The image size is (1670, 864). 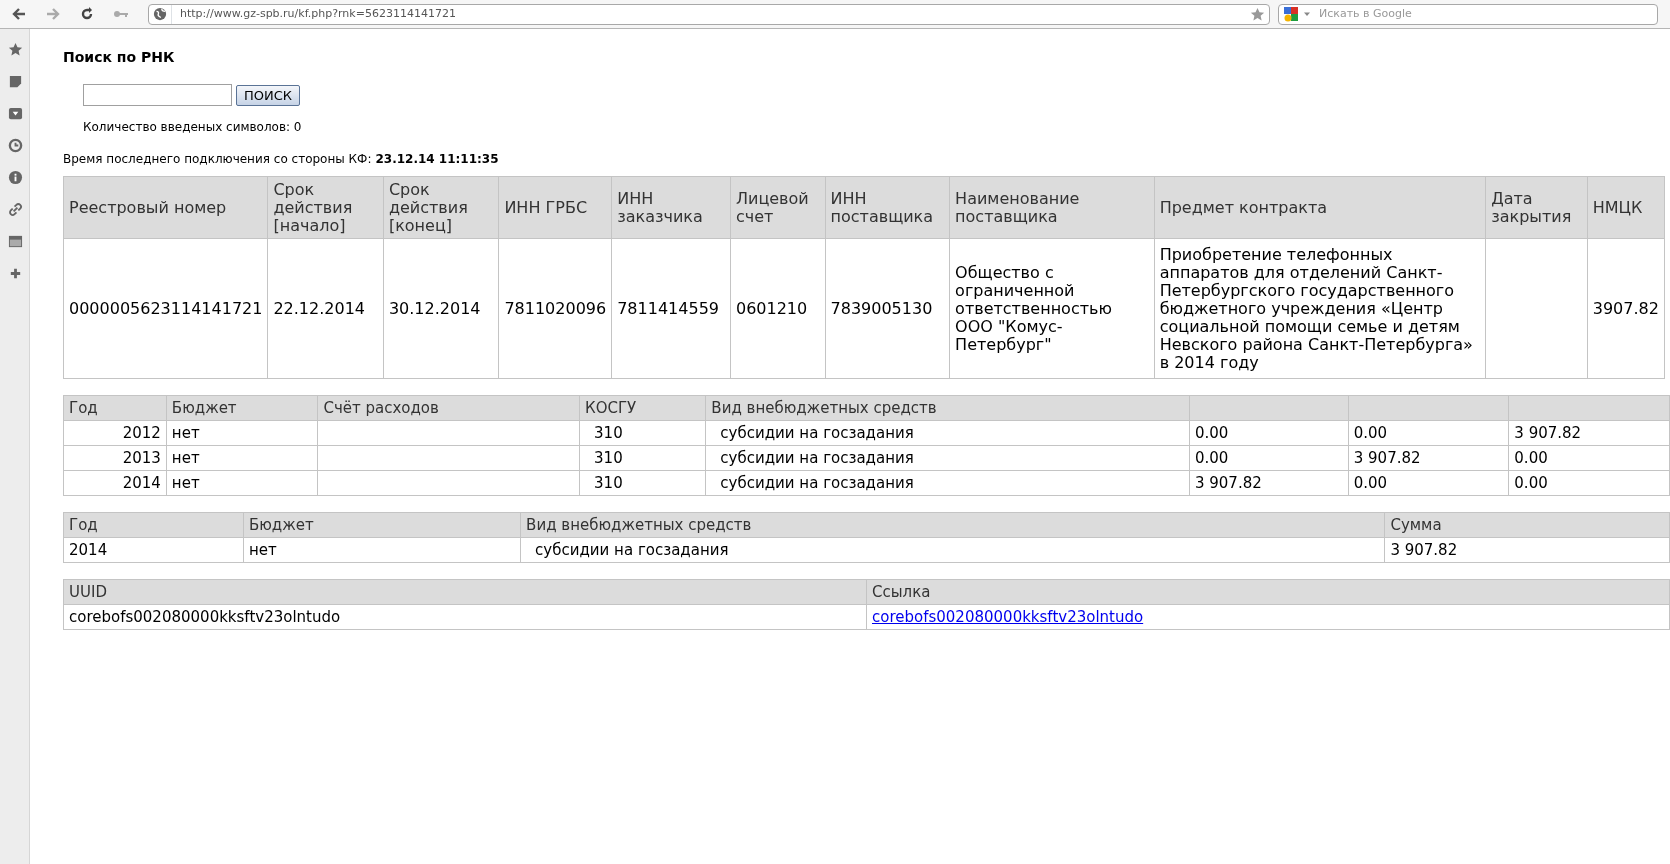 I want to click on column-header: Срок действия [конец], so click(x=441, y=207).